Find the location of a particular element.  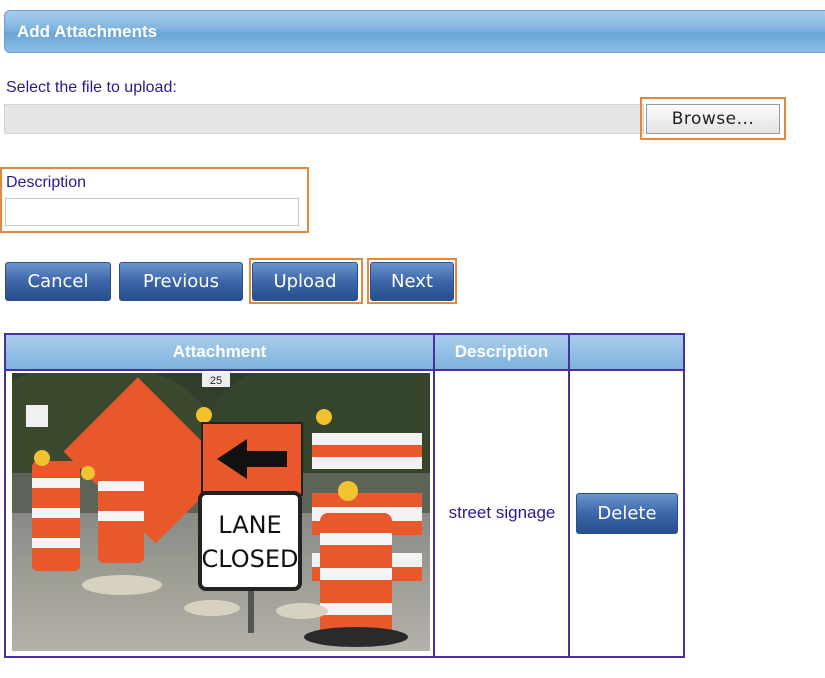

arrow-sign is located at coordinates (252, 459).